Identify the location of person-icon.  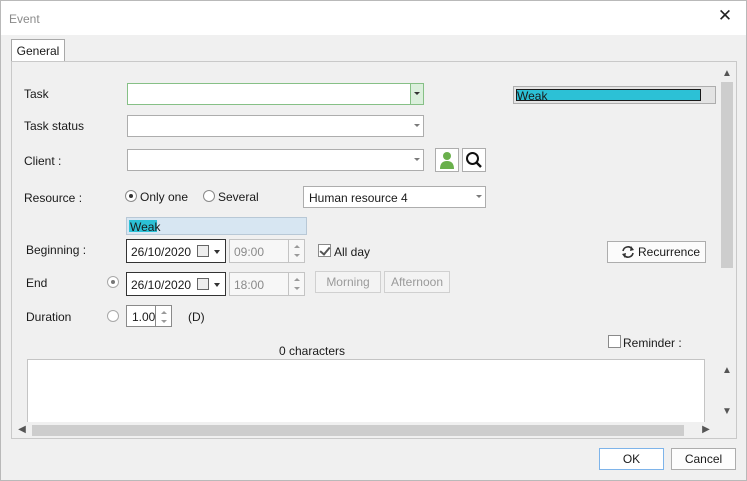
(447, 160).